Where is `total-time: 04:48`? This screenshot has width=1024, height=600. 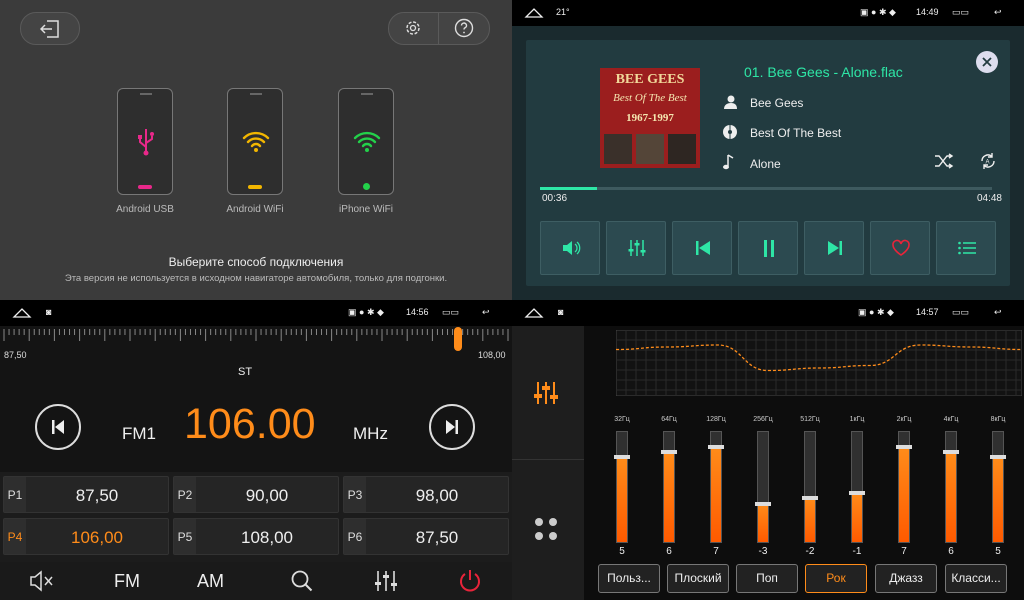
total-time: 04:48 is located at coordinates (989, 198).